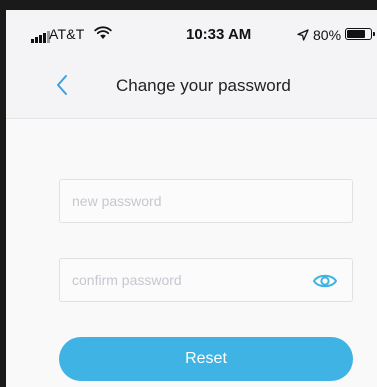 The width and height of the screenshot is (377, 387). Describe the element at coordinates (356, 34) in the screenshot. I see `battery-level` at that location.